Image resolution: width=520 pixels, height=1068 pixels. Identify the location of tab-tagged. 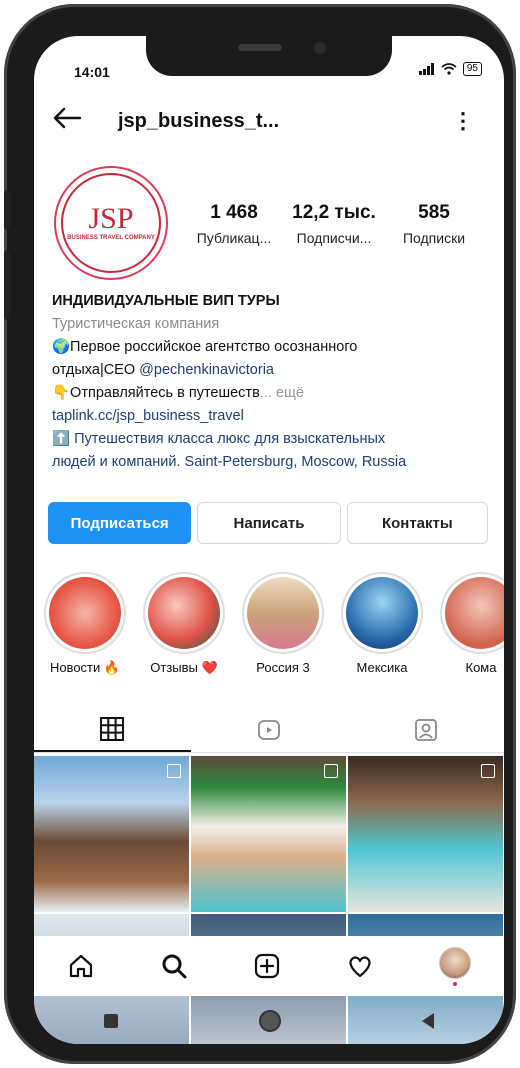
(425, 730).